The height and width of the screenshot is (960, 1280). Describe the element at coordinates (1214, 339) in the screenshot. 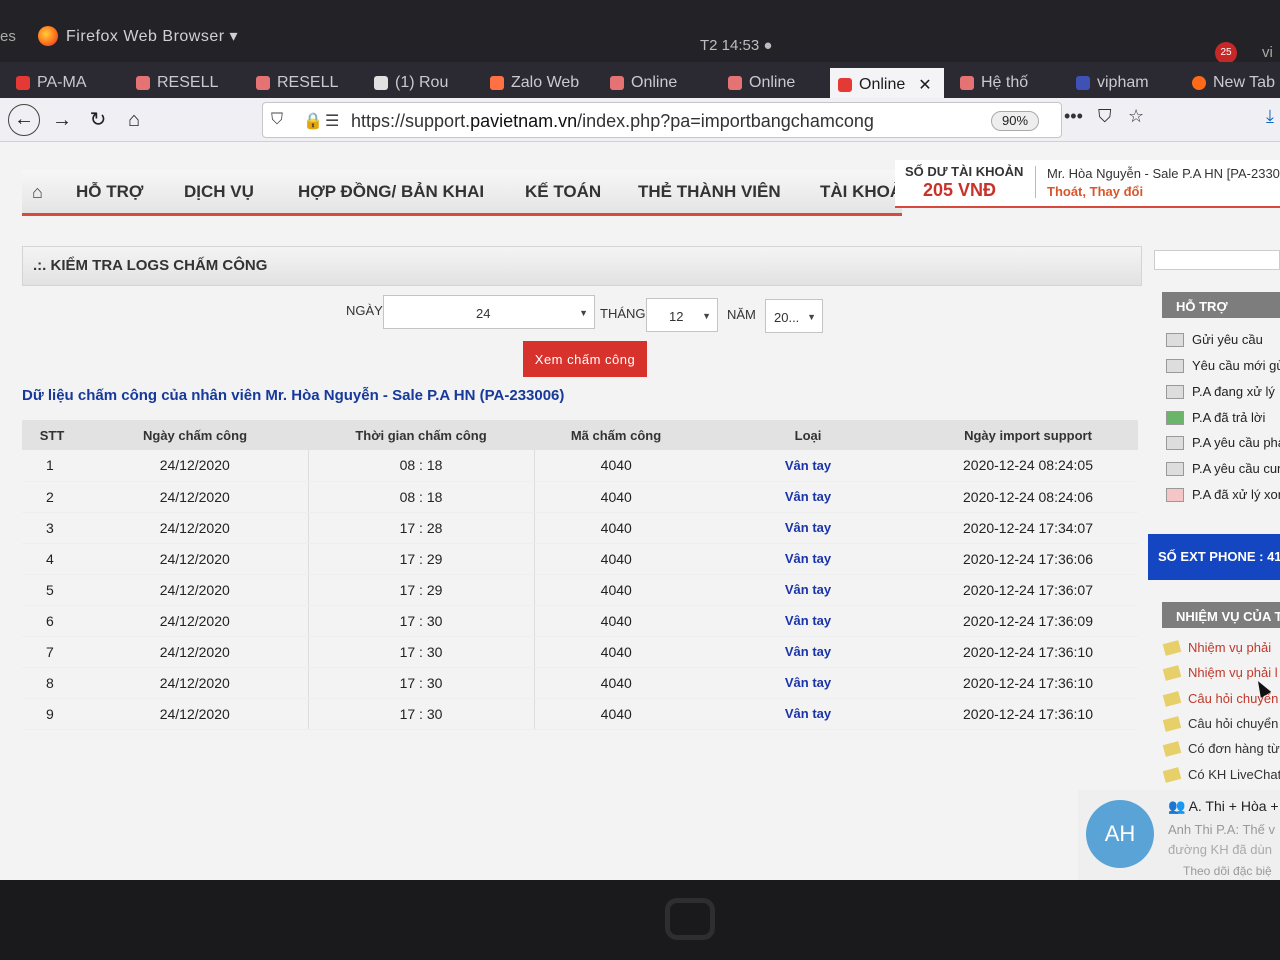

I see `sidebar-item-send-request: Gửi yêu cầu` at that location.